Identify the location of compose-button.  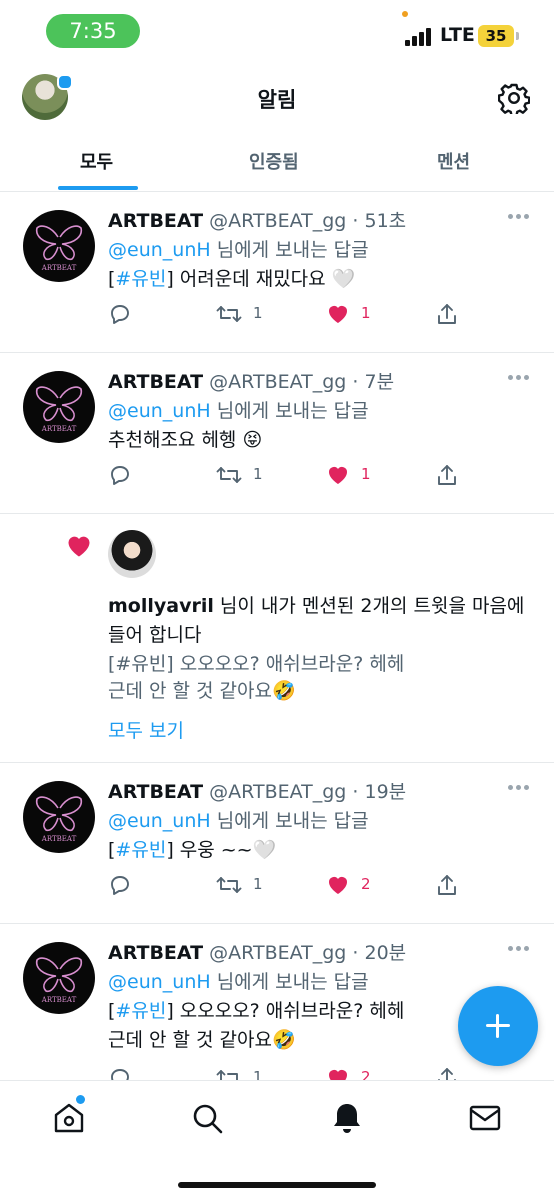
(498, 1026).